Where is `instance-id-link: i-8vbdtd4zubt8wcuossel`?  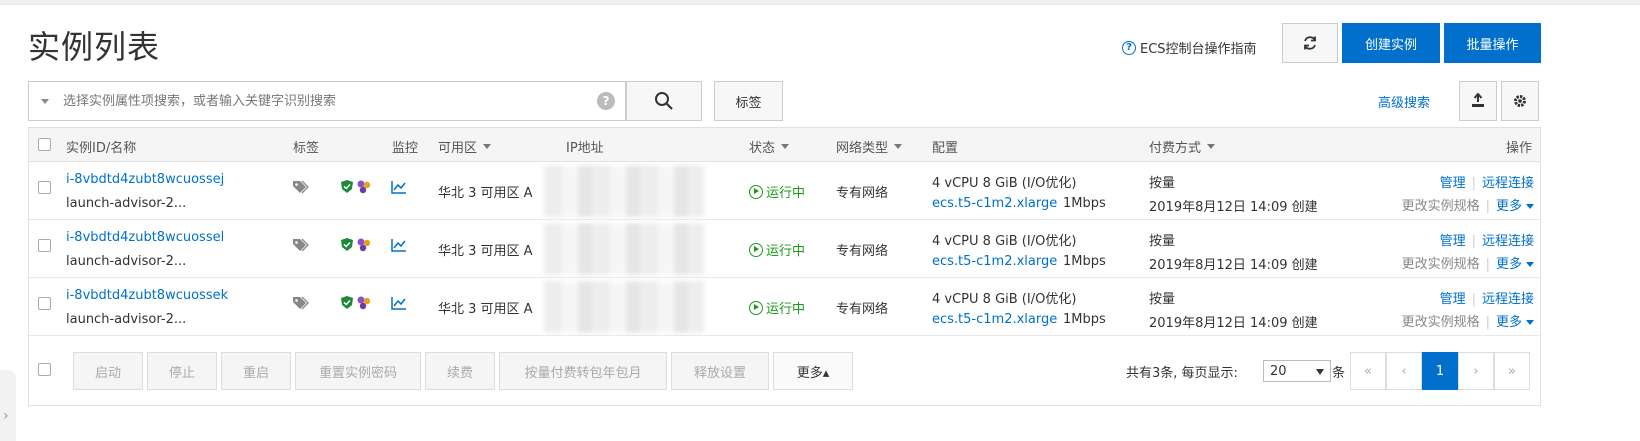 instance-id-link: i-8vbdtd4zubt8wcuossel is located at coordinates (145, 237).